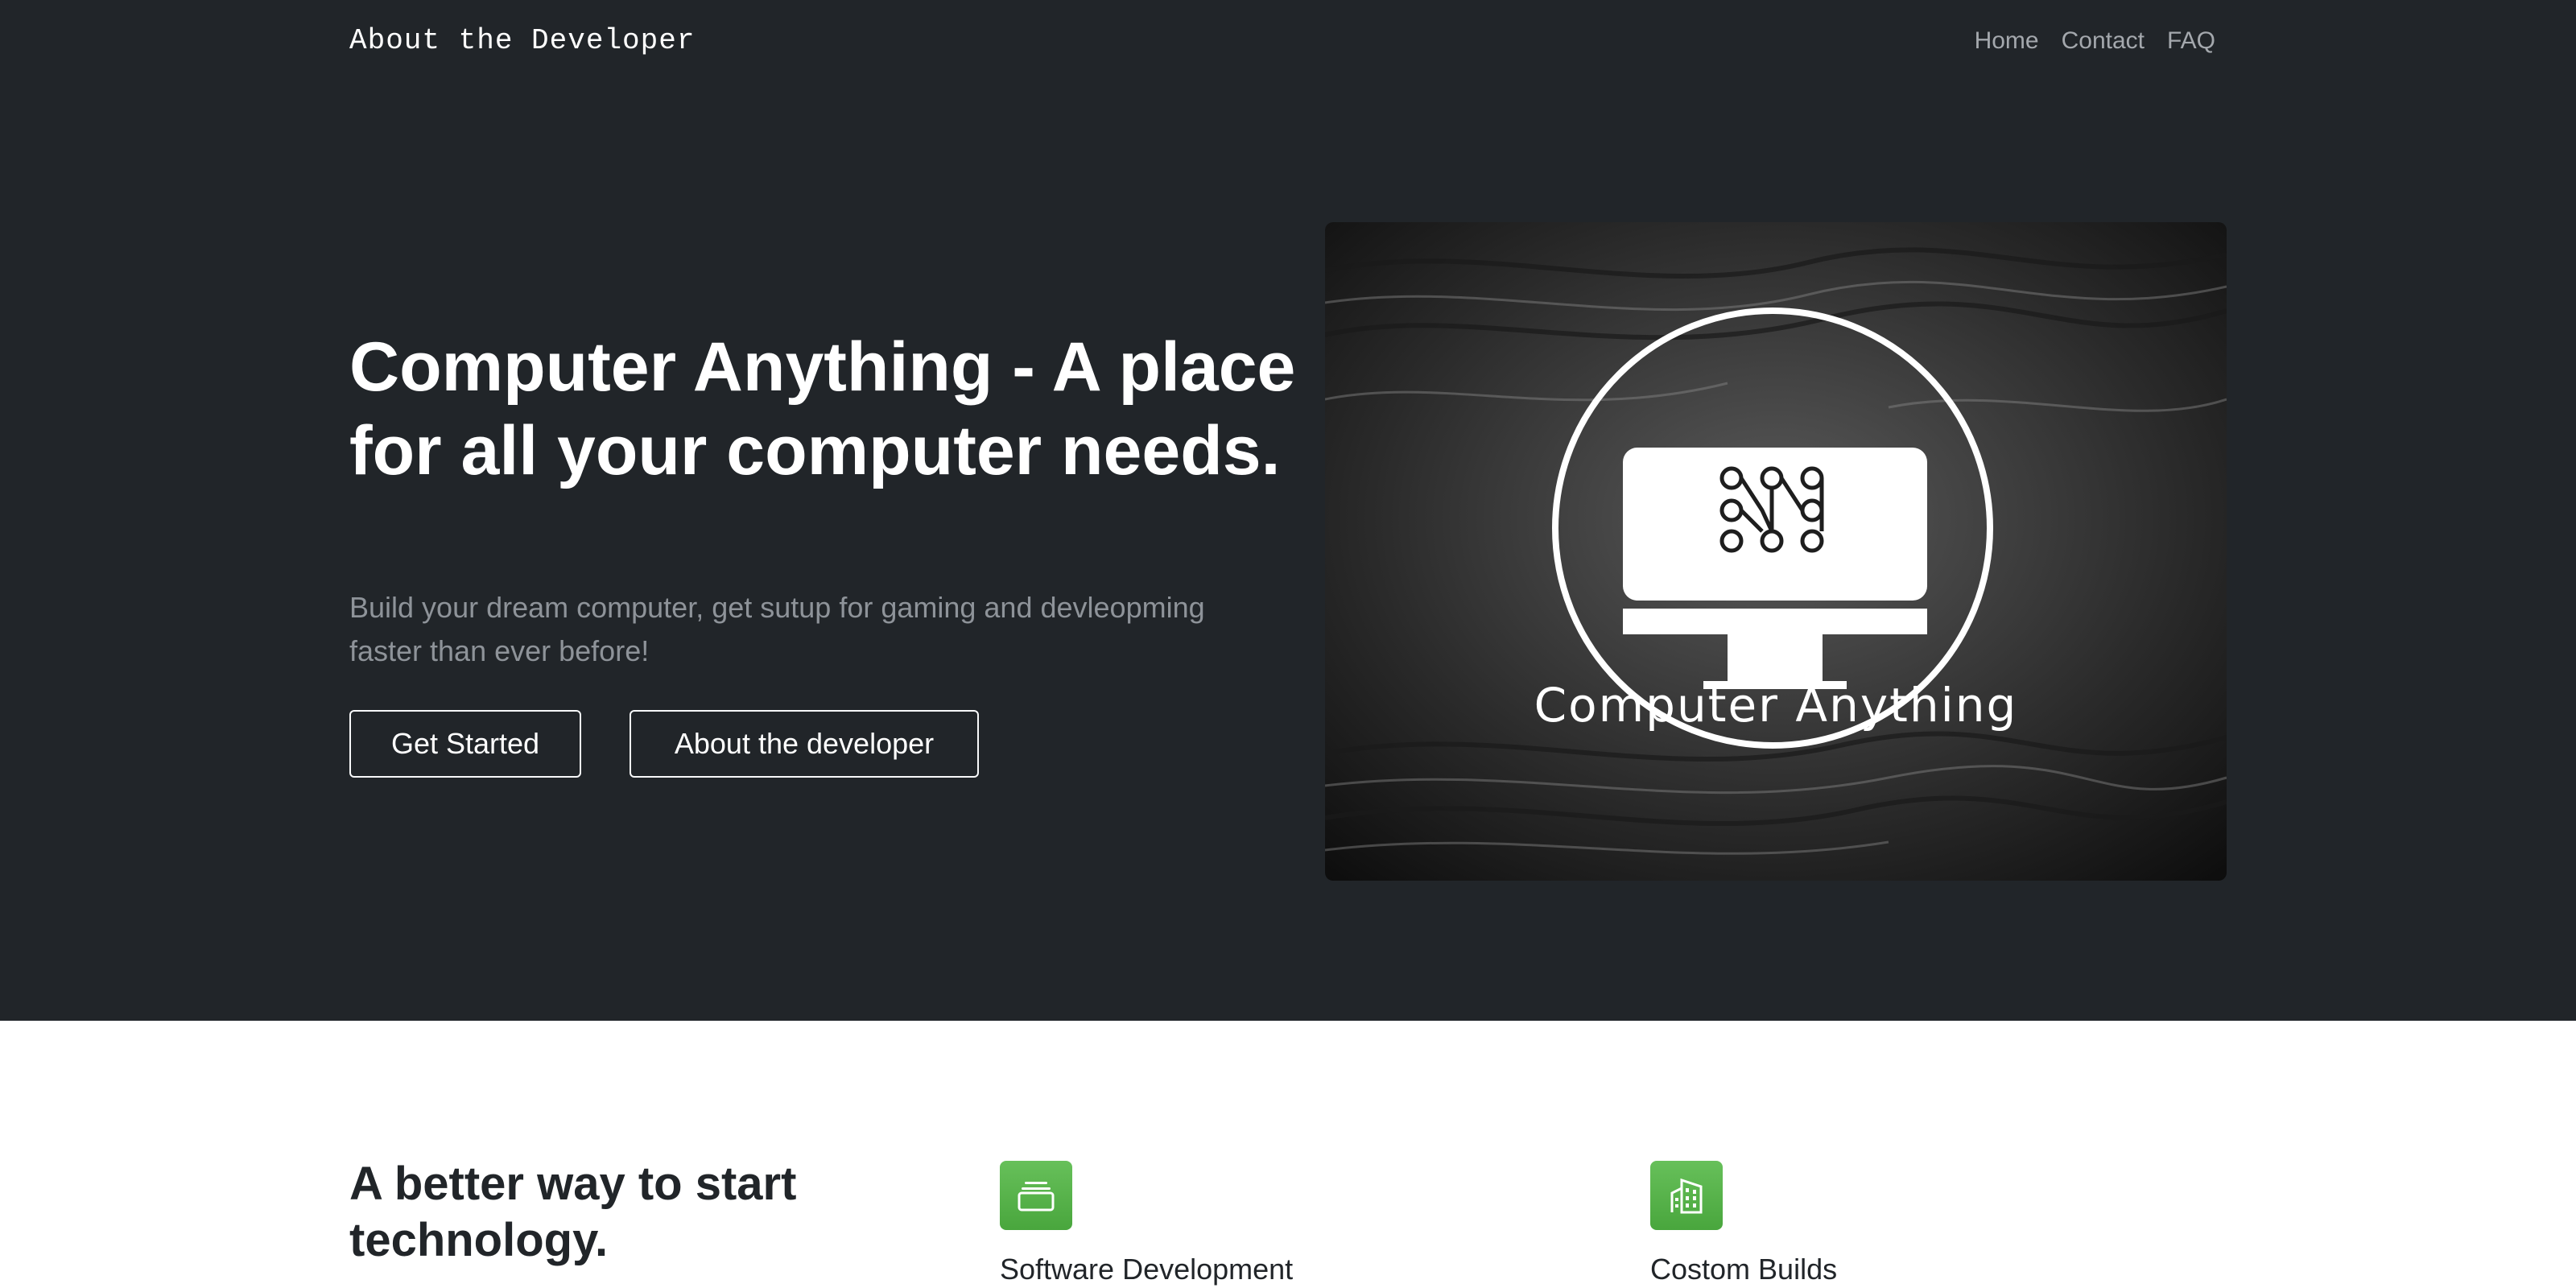 Image resolution: width=2576 pixels, height=1288 pixels. What do you see at coordinates (465, 744) in the screenshot?
I see `get-started-button: Get Started` at bounding box center [465, 744].